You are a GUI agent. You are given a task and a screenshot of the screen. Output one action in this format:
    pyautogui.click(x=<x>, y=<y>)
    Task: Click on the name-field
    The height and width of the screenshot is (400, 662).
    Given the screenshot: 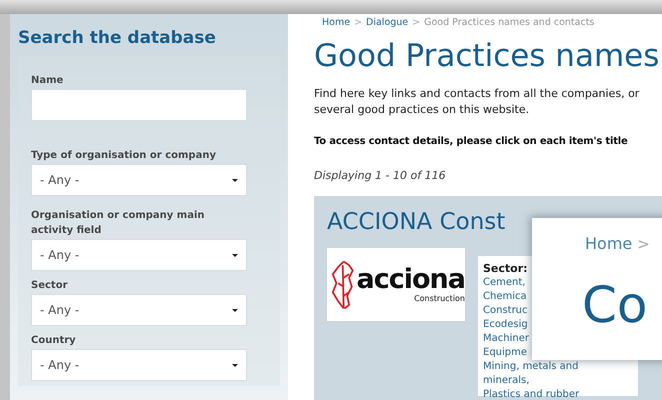 What is the action you would take?
    pyautogui.click(x=139, y=105)
    